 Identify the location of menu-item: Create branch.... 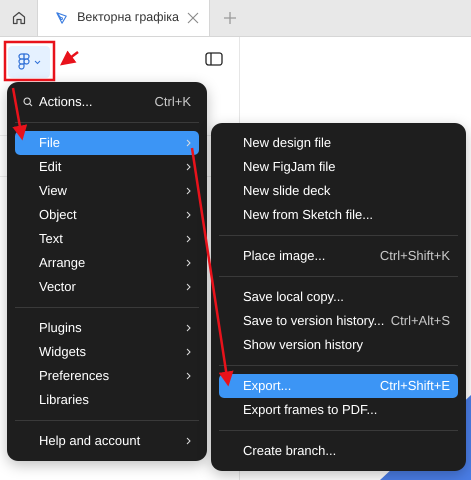
(338, 451).